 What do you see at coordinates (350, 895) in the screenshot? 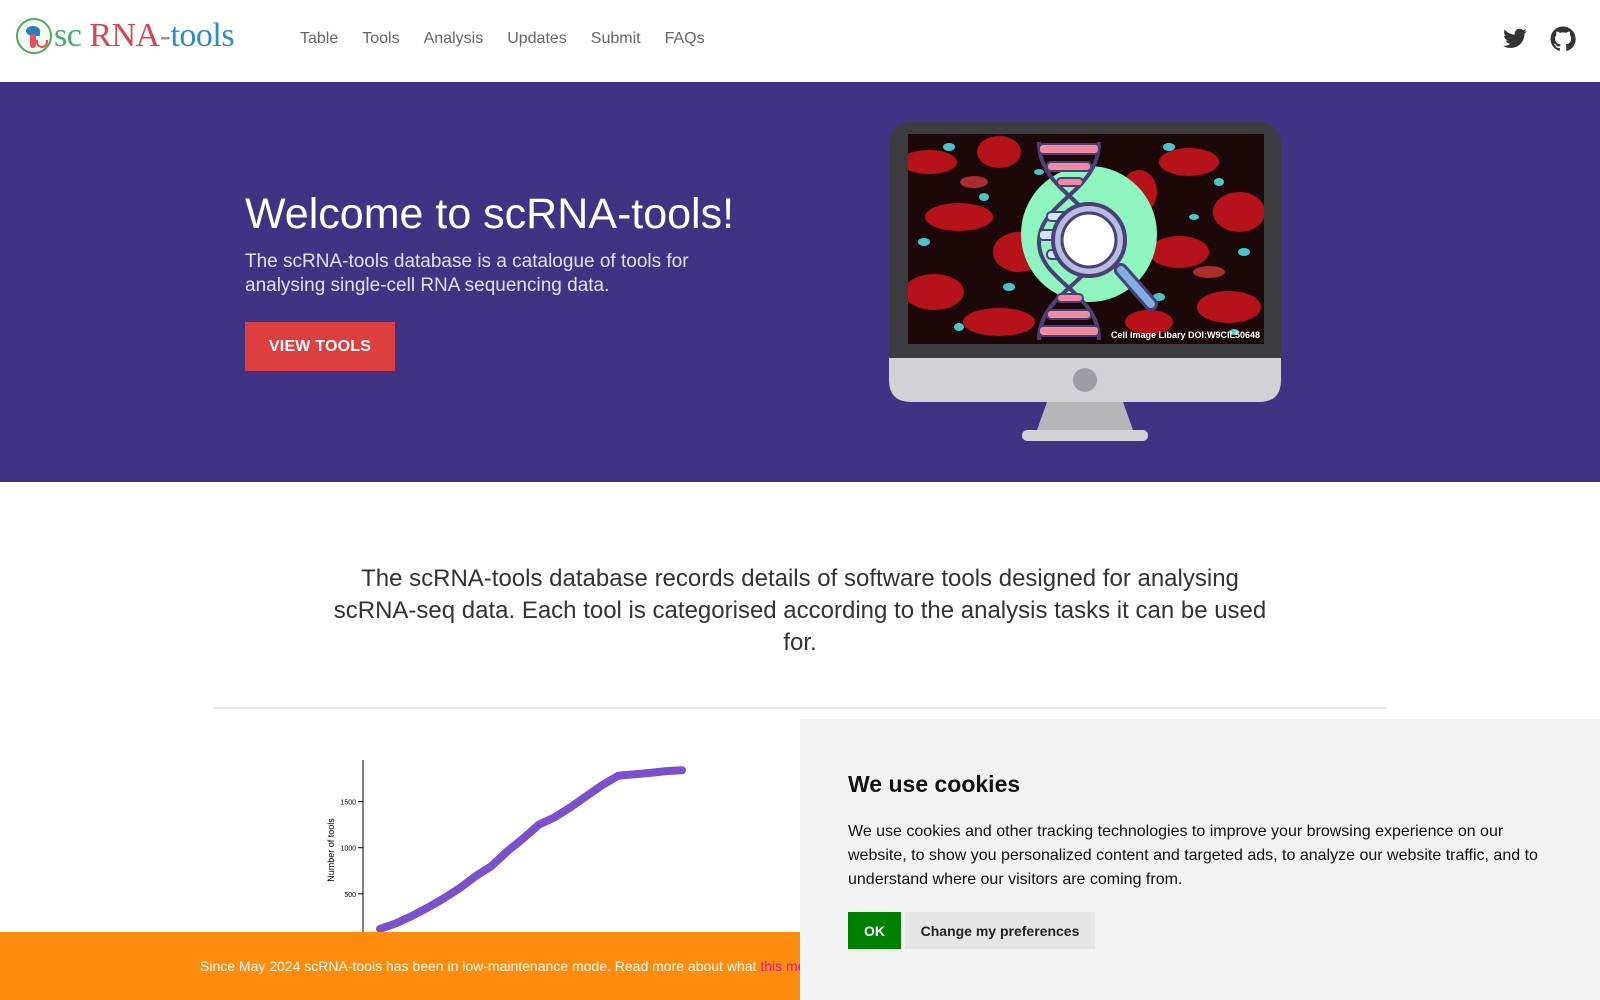
I see `y-tick-label-500: 500` at bounding box center [350, 895].